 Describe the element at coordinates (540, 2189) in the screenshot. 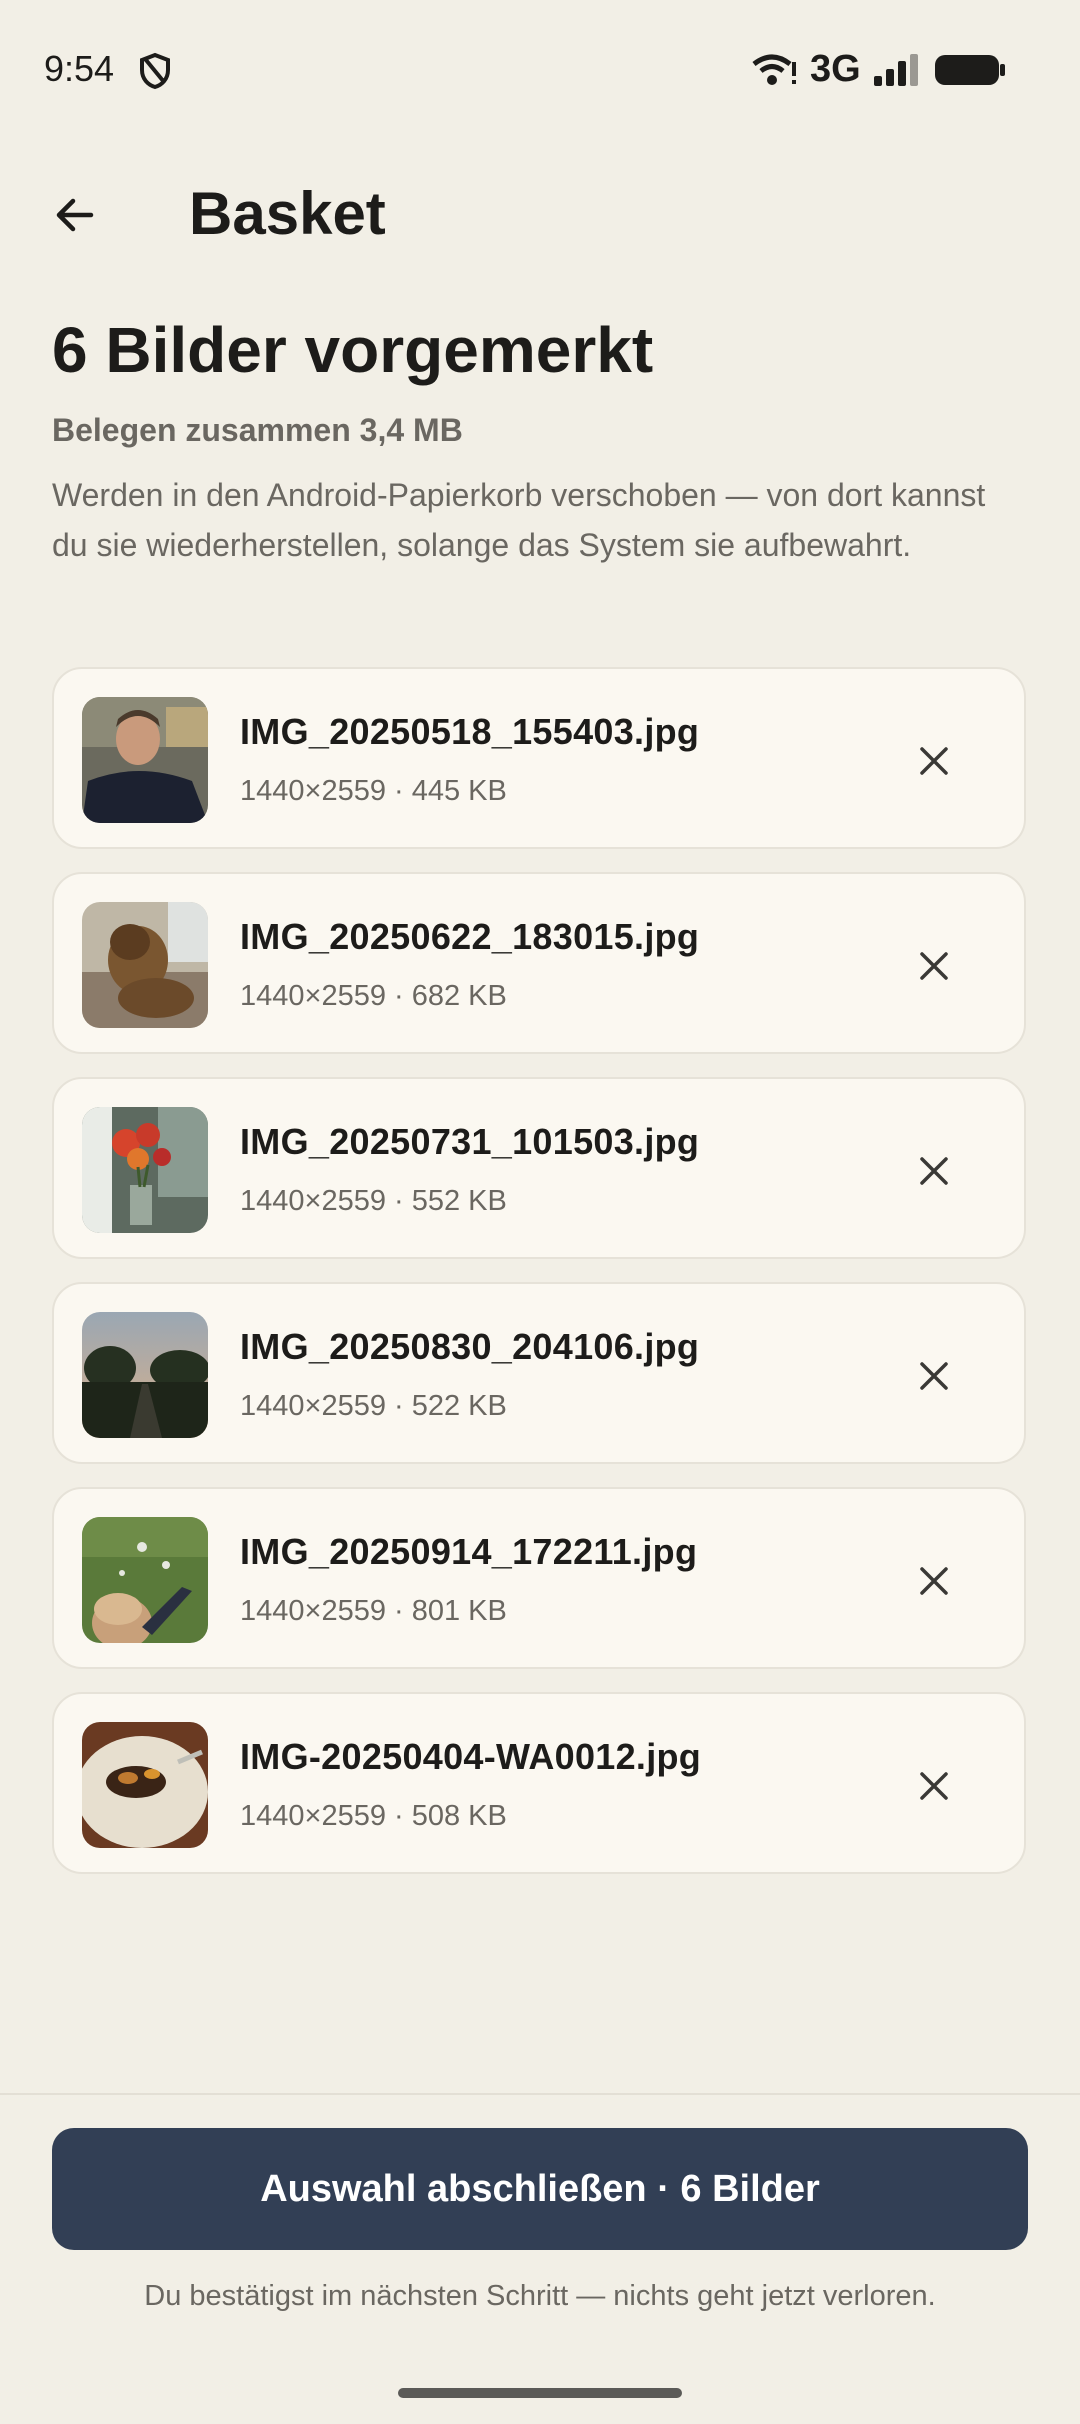

I see `confirm-selection-button: Auswahl abschließen · 6 Bilder` at that location.